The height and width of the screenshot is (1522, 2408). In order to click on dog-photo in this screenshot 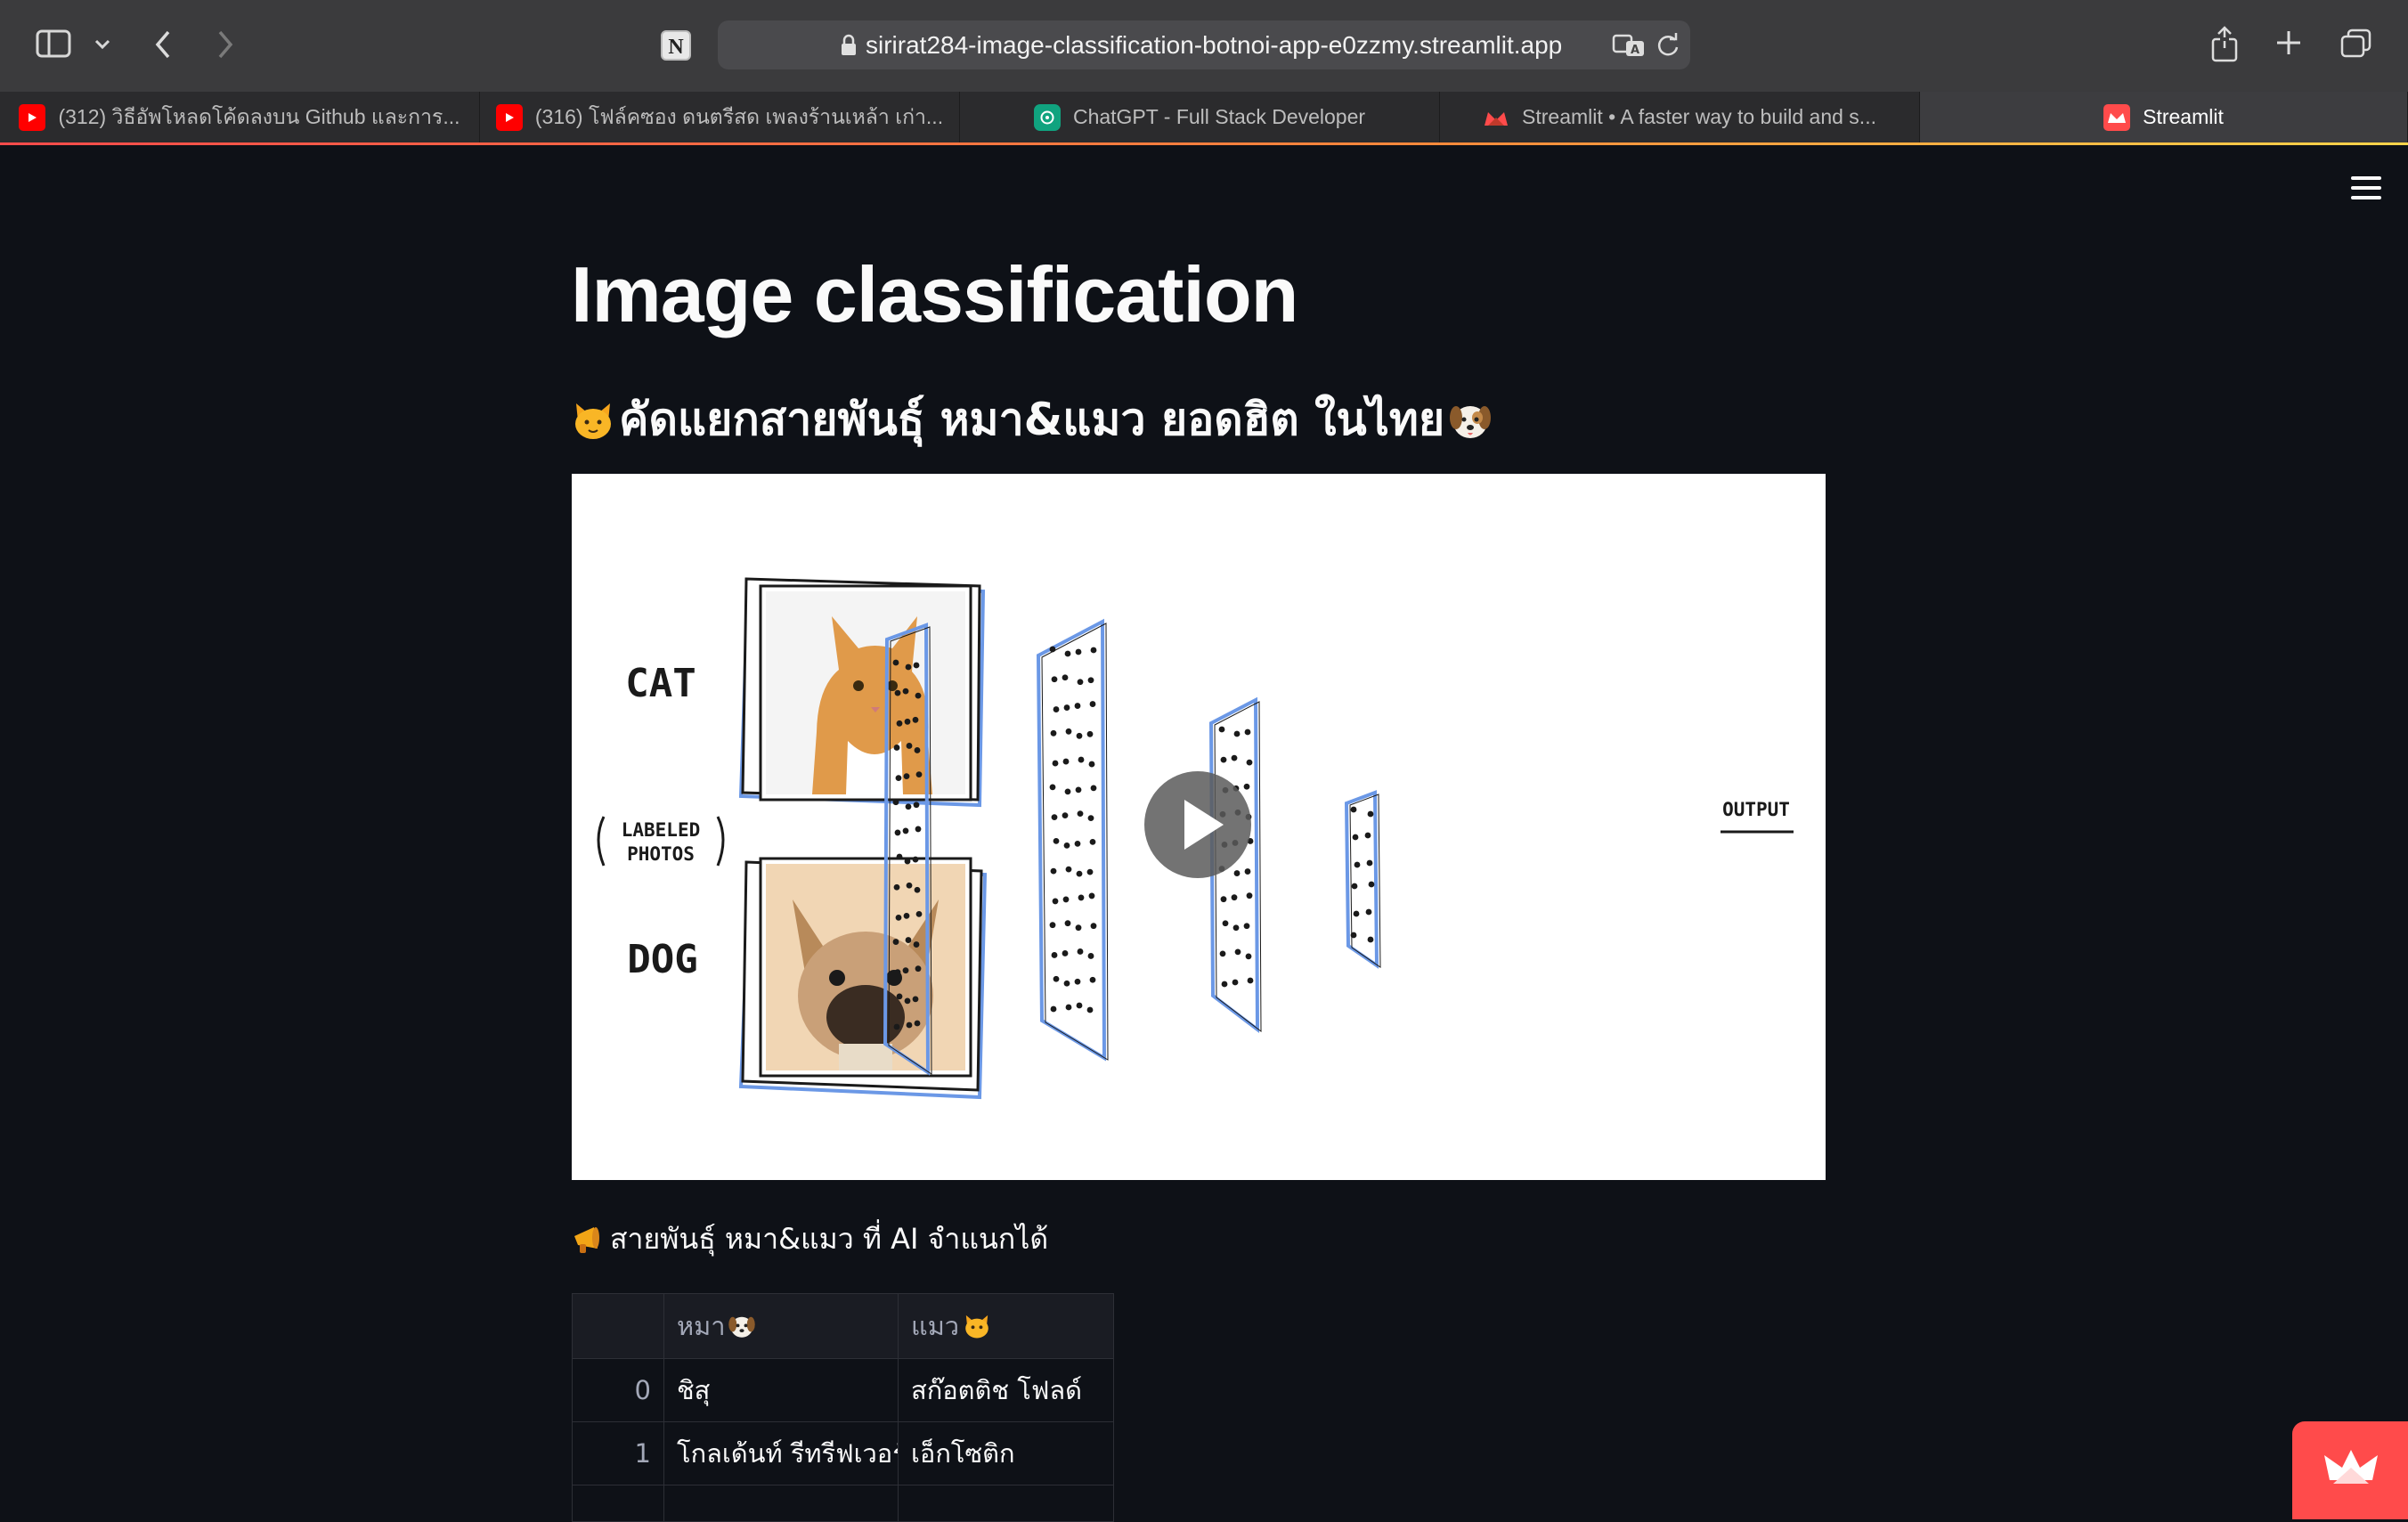, I will do `click(863, 978)`.